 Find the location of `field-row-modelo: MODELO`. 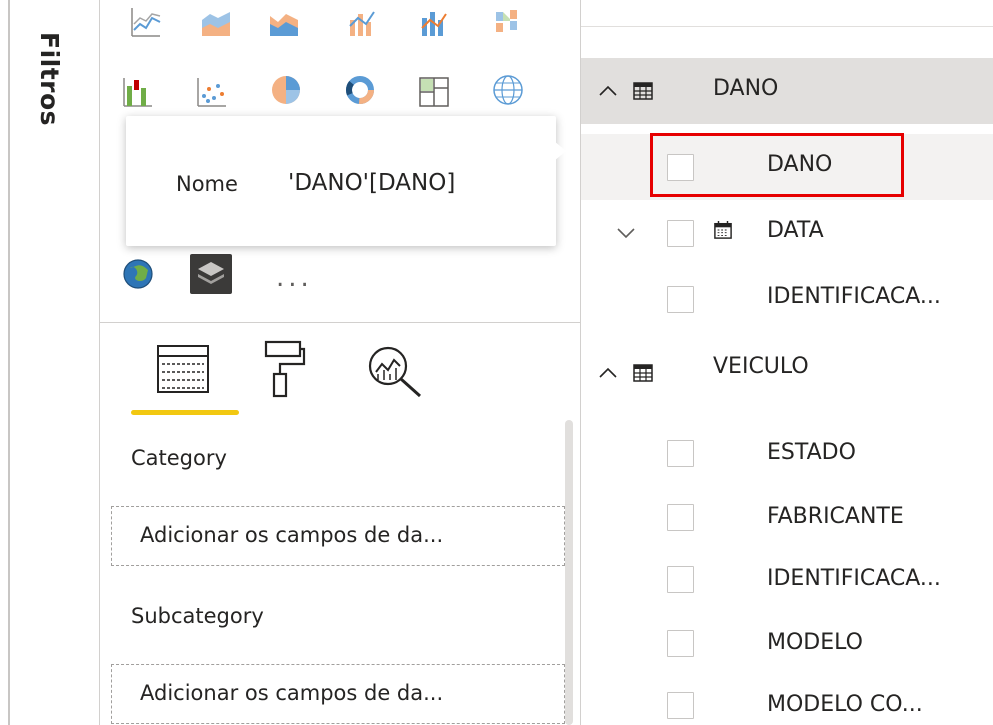

field-row-modelo: MODELO is located at coordinates (787, 643).